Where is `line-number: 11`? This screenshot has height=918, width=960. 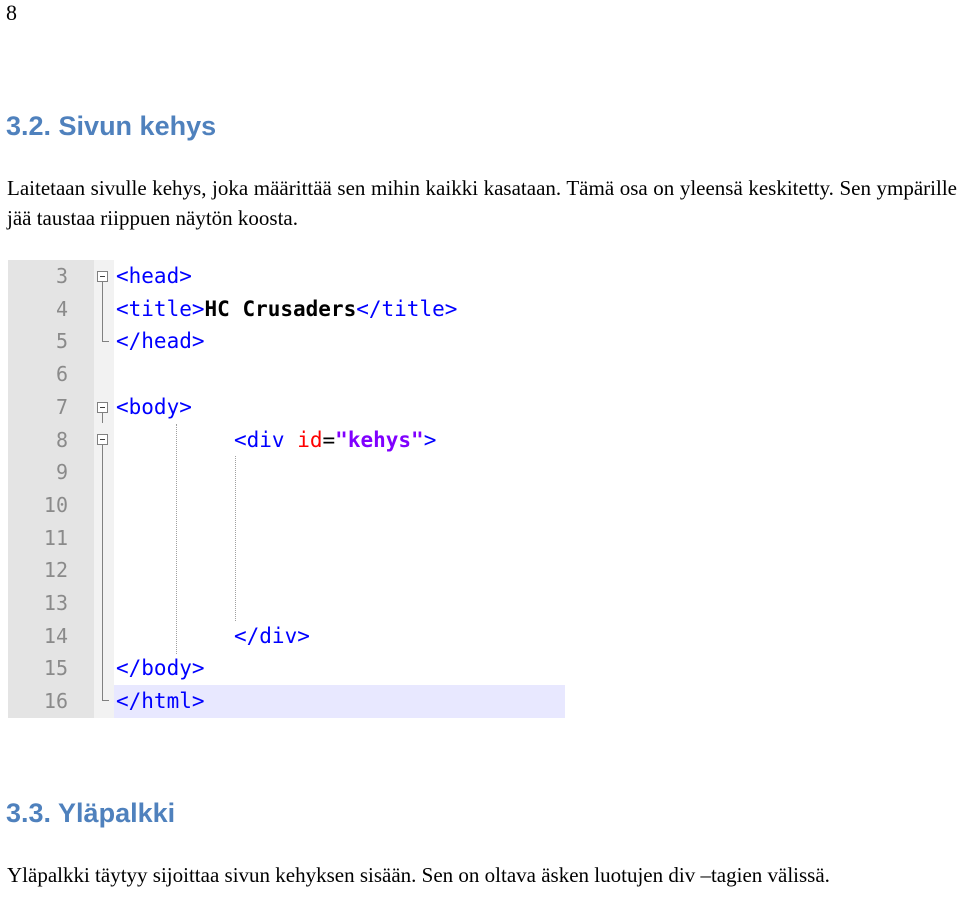 line-number: 11 is located at coordinates (55, 537).